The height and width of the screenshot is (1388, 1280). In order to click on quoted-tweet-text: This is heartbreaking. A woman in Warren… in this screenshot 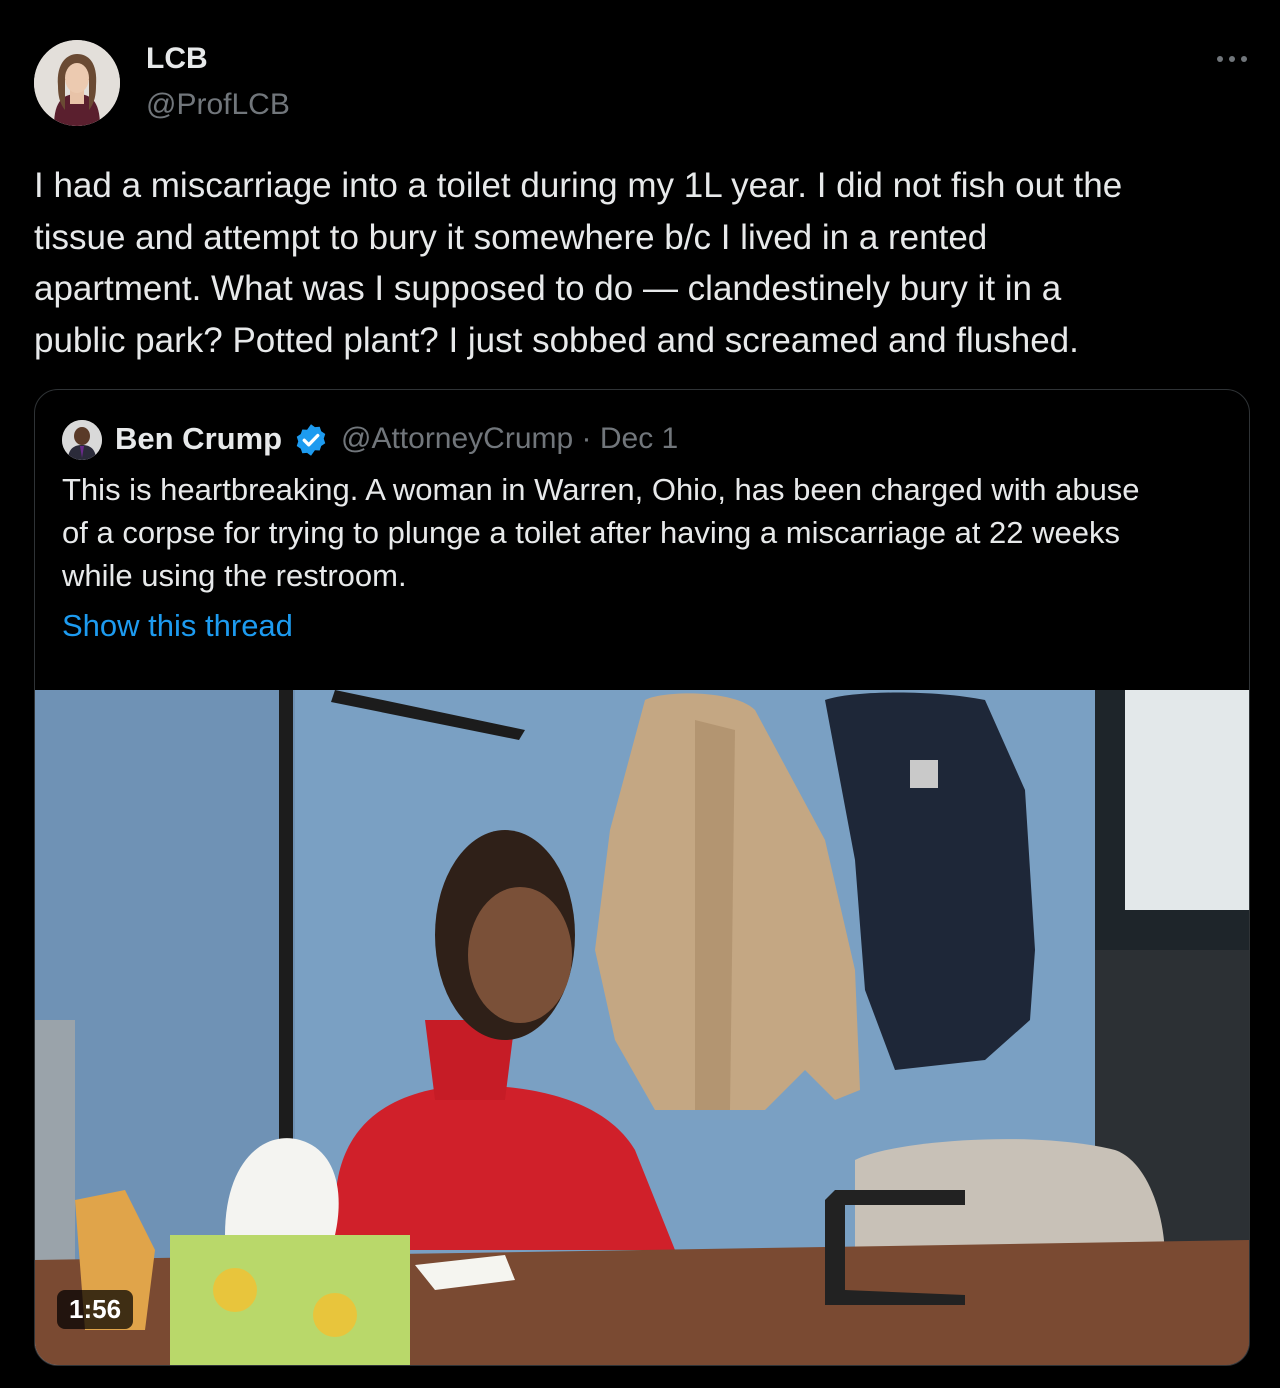, I will do `click(601, 532)`.